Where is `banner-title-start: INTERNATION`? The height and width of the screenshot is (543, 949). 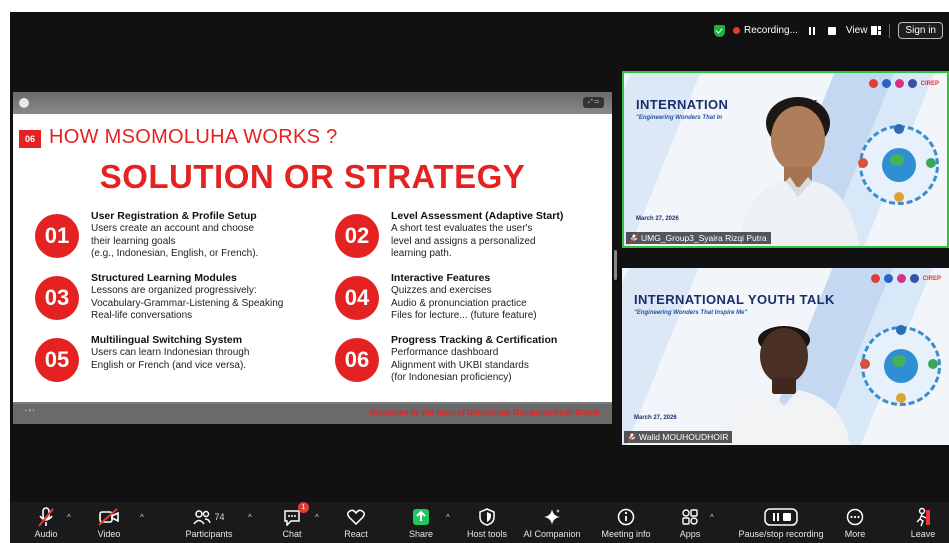 banner-title-start: INTERNATION is located at coordinates (682, 104).